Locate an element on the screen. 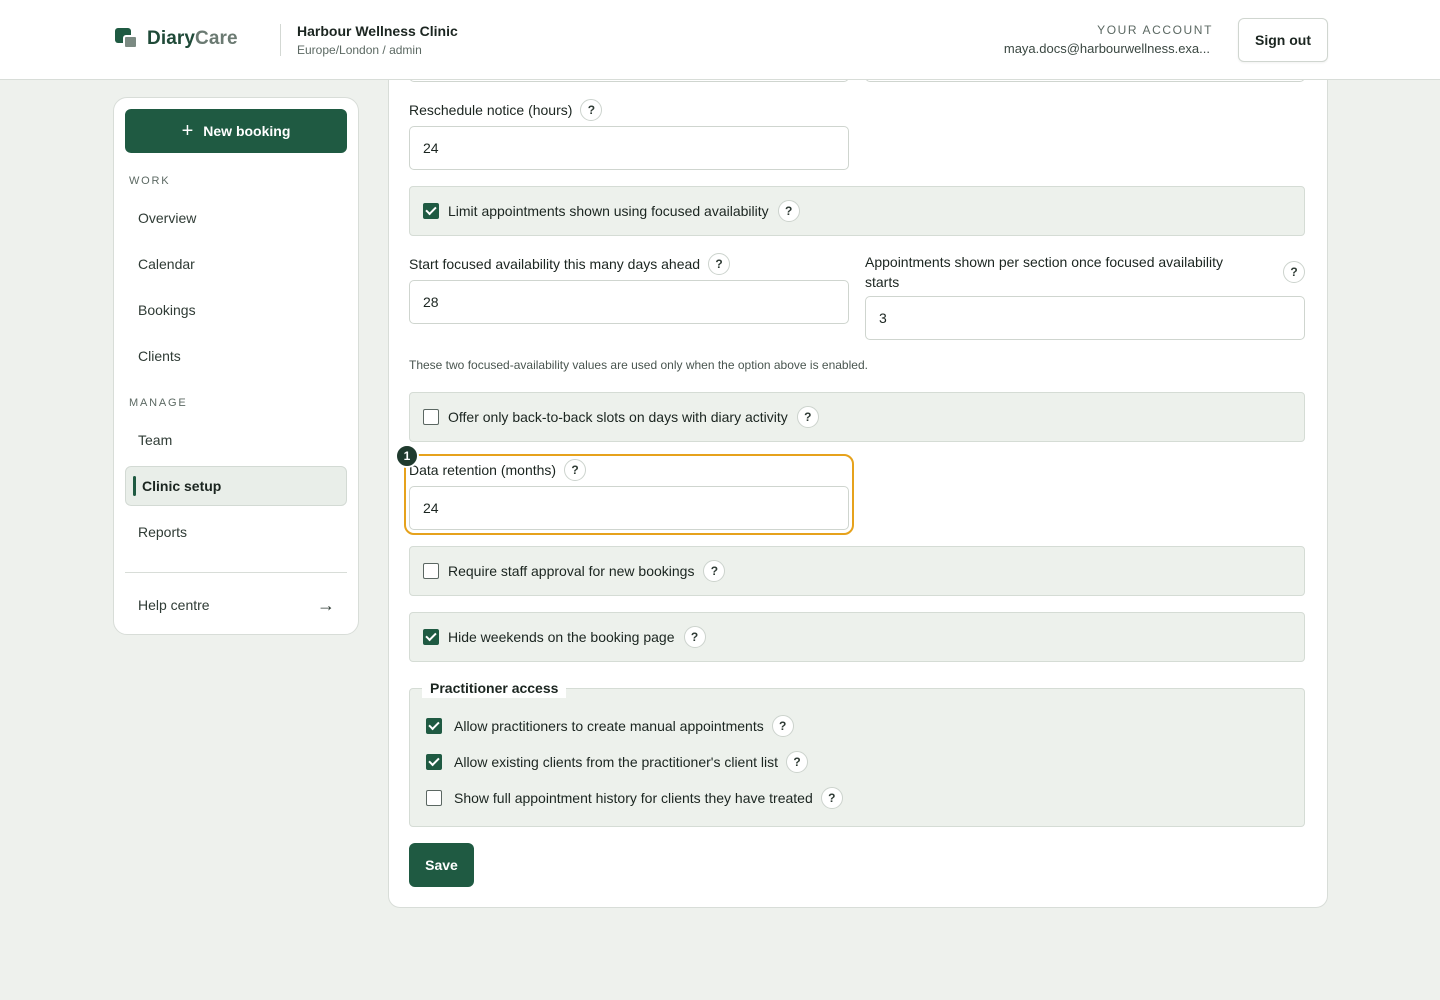  sidebar-item-clients: Clients is located at coordinates (236, 356).